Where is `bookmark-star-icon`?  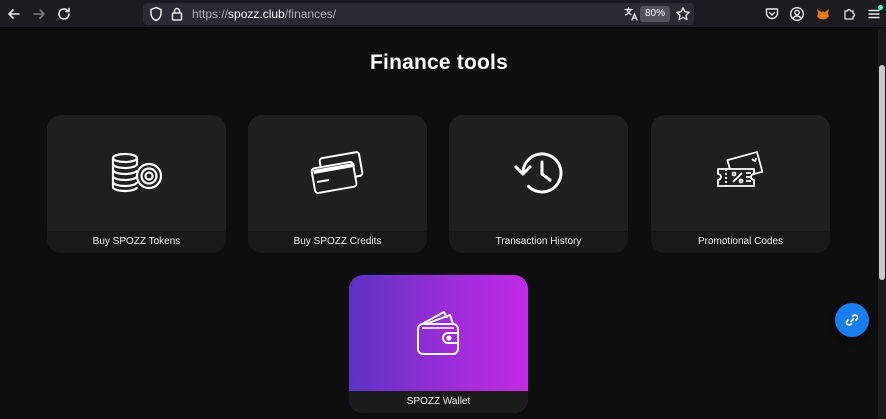 bookmark-star-icon is located at coordinates (683, 14).